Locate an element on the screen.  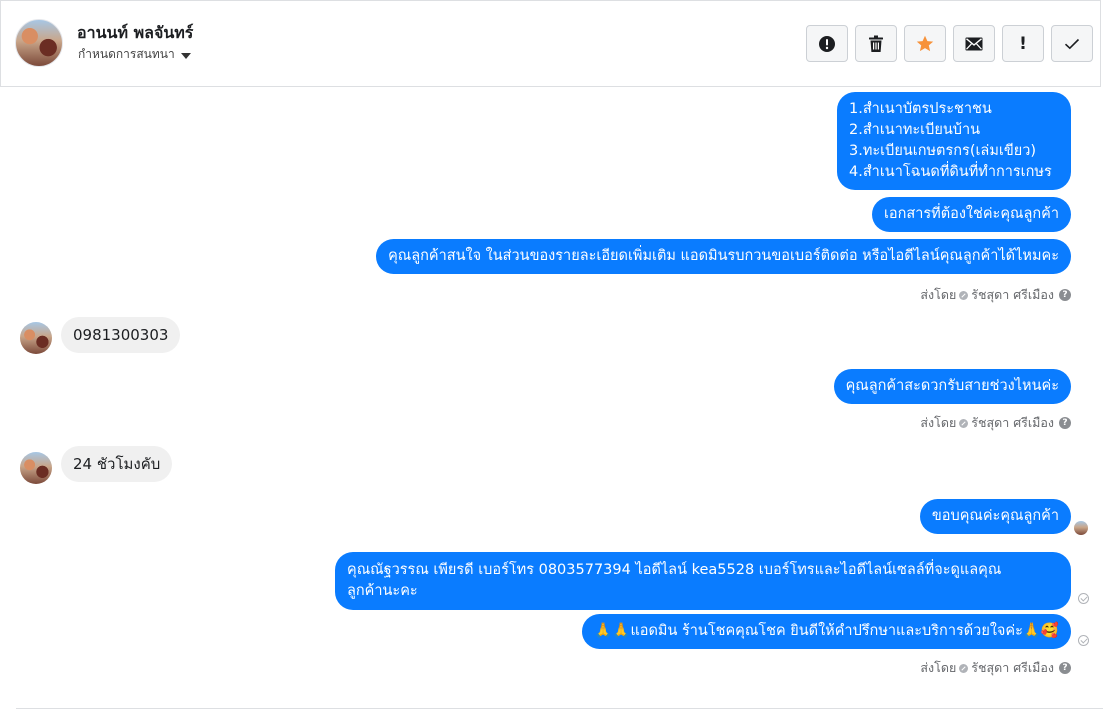
conversation-toolbar: ! is located at coordinates (949, 43).